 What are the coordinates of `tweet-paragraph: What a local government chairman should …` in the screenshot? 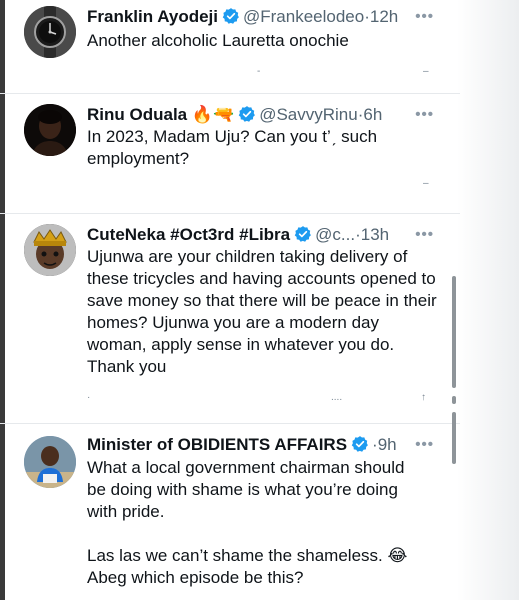 It's located at (246, 489).